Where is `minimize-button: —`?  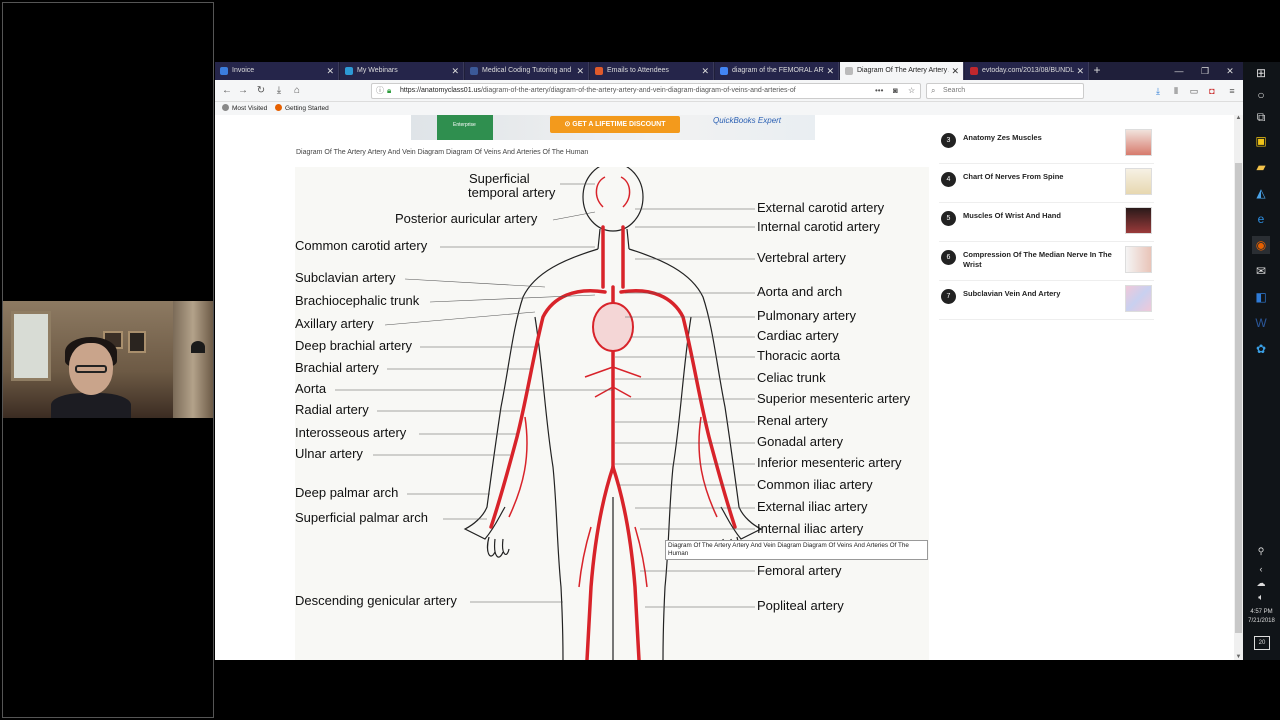 minimize-button: — is located at coordinates (1179, 71).